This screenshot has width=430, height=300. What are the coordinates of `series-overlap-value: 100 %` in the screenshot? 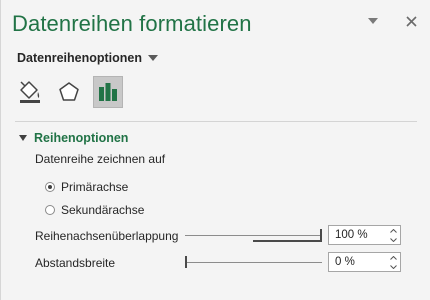 It's located at (351, 235).